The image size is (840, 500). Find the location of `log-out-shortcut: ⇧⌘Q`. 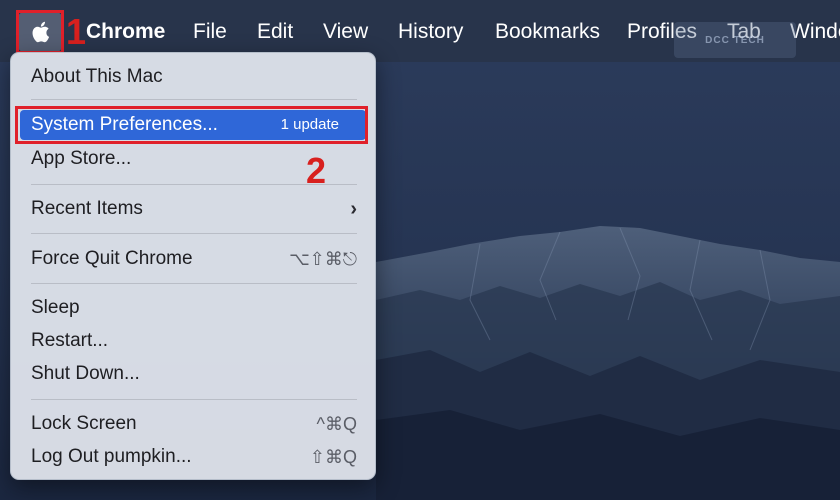

log-out-shortcut: ⇧⌘Q is located at coordinates (333, 457).